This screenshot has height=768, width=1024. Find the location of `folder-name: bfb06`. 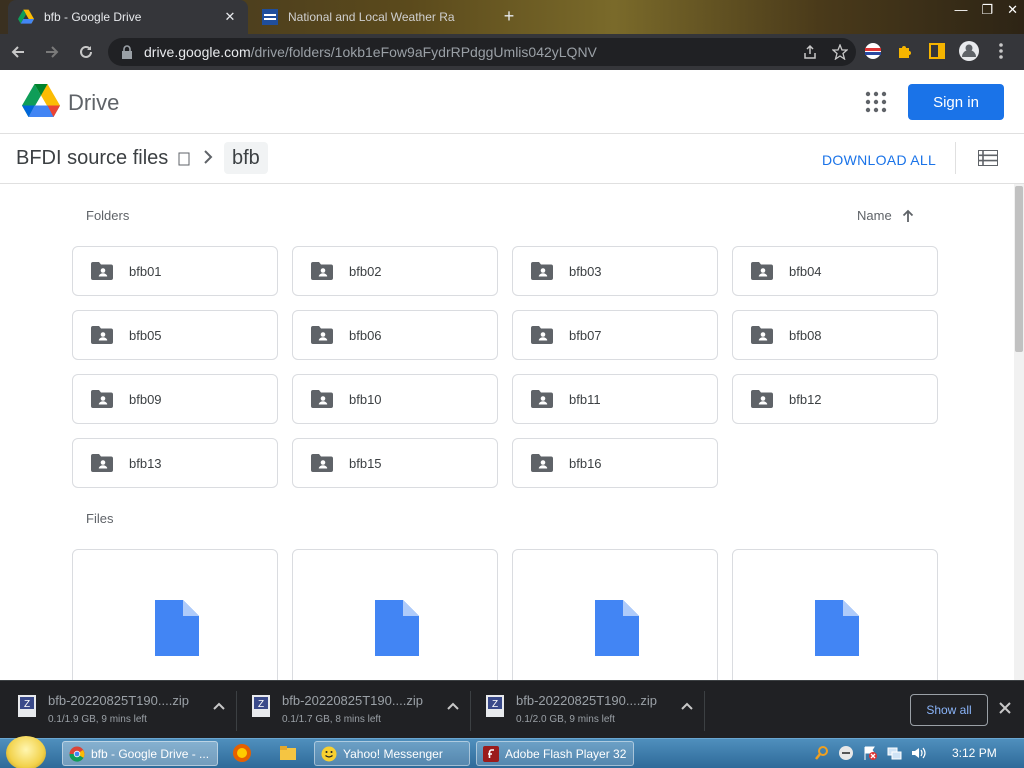

folder-name: bfb06 is located at coordinates (365, 335).